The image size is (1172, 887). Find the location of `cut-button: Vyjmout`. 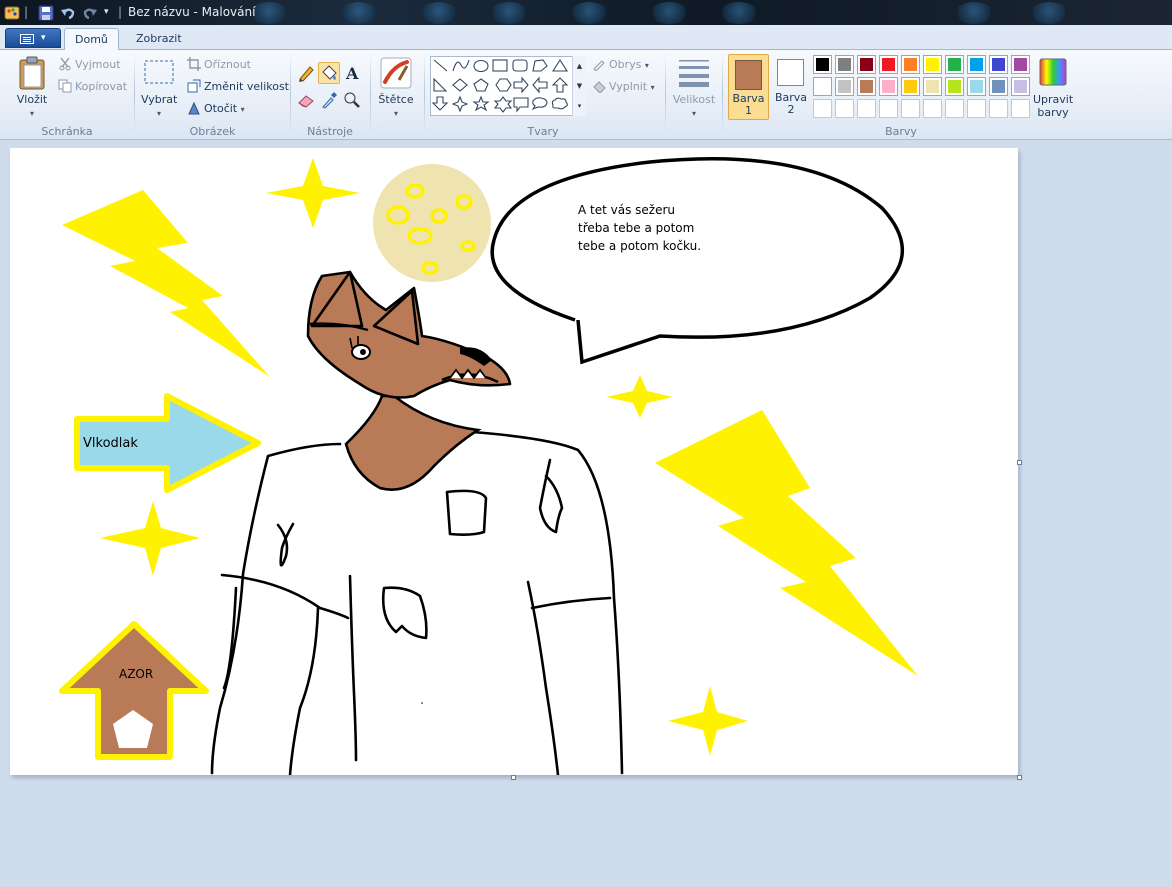

cut-button: Vyjmout is located at coordinates (89, 65).